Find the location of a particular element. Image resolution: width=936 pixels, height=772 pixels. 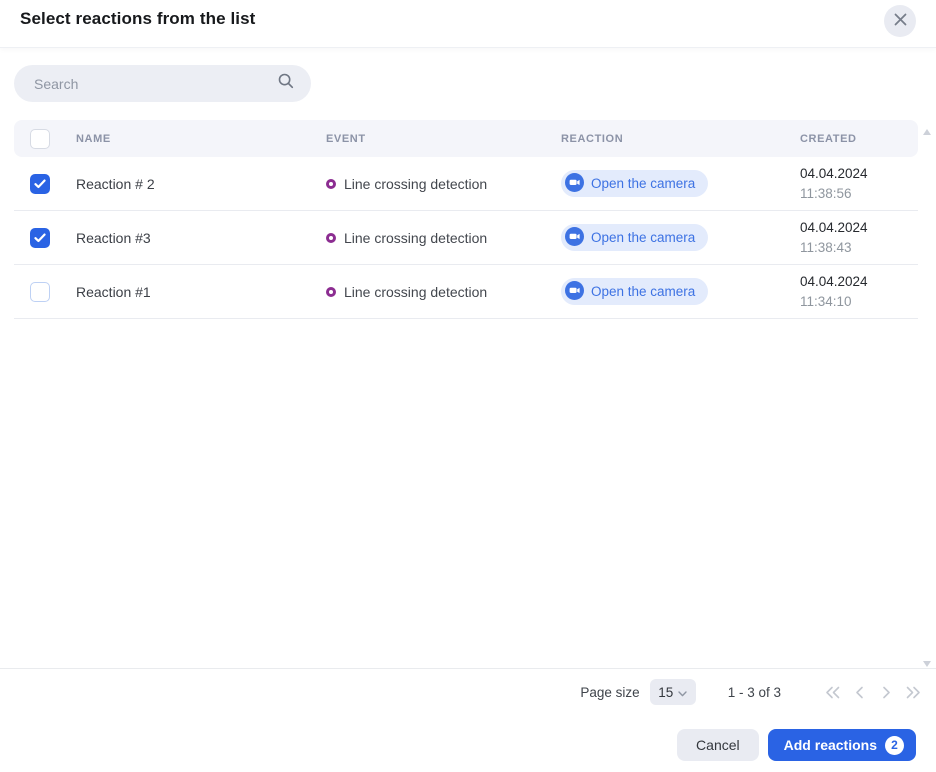

add-reactions-button: Add reactions 2 is located at coordinates (841, 745).